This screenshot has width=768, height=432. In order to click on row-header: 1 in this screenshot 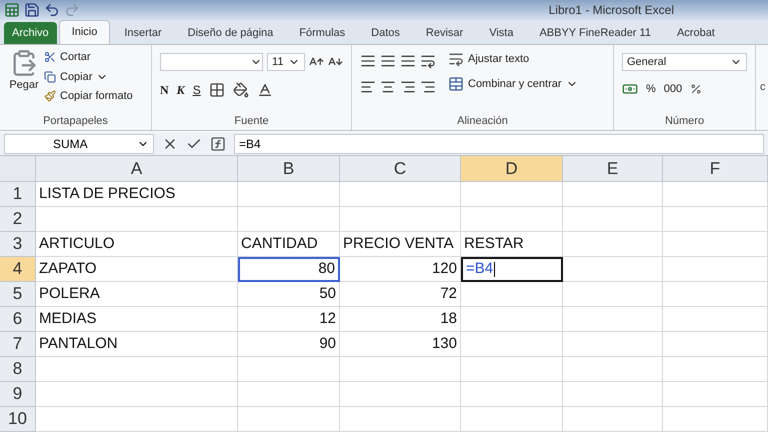, I will do `click(18, 194)`.